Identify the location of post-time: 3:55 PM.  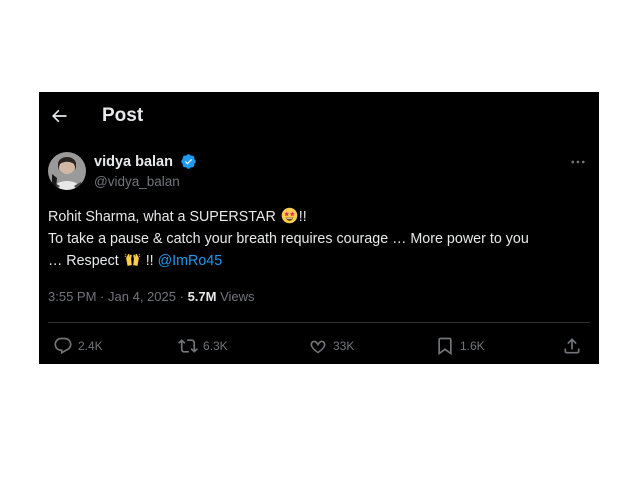
(72, 296).